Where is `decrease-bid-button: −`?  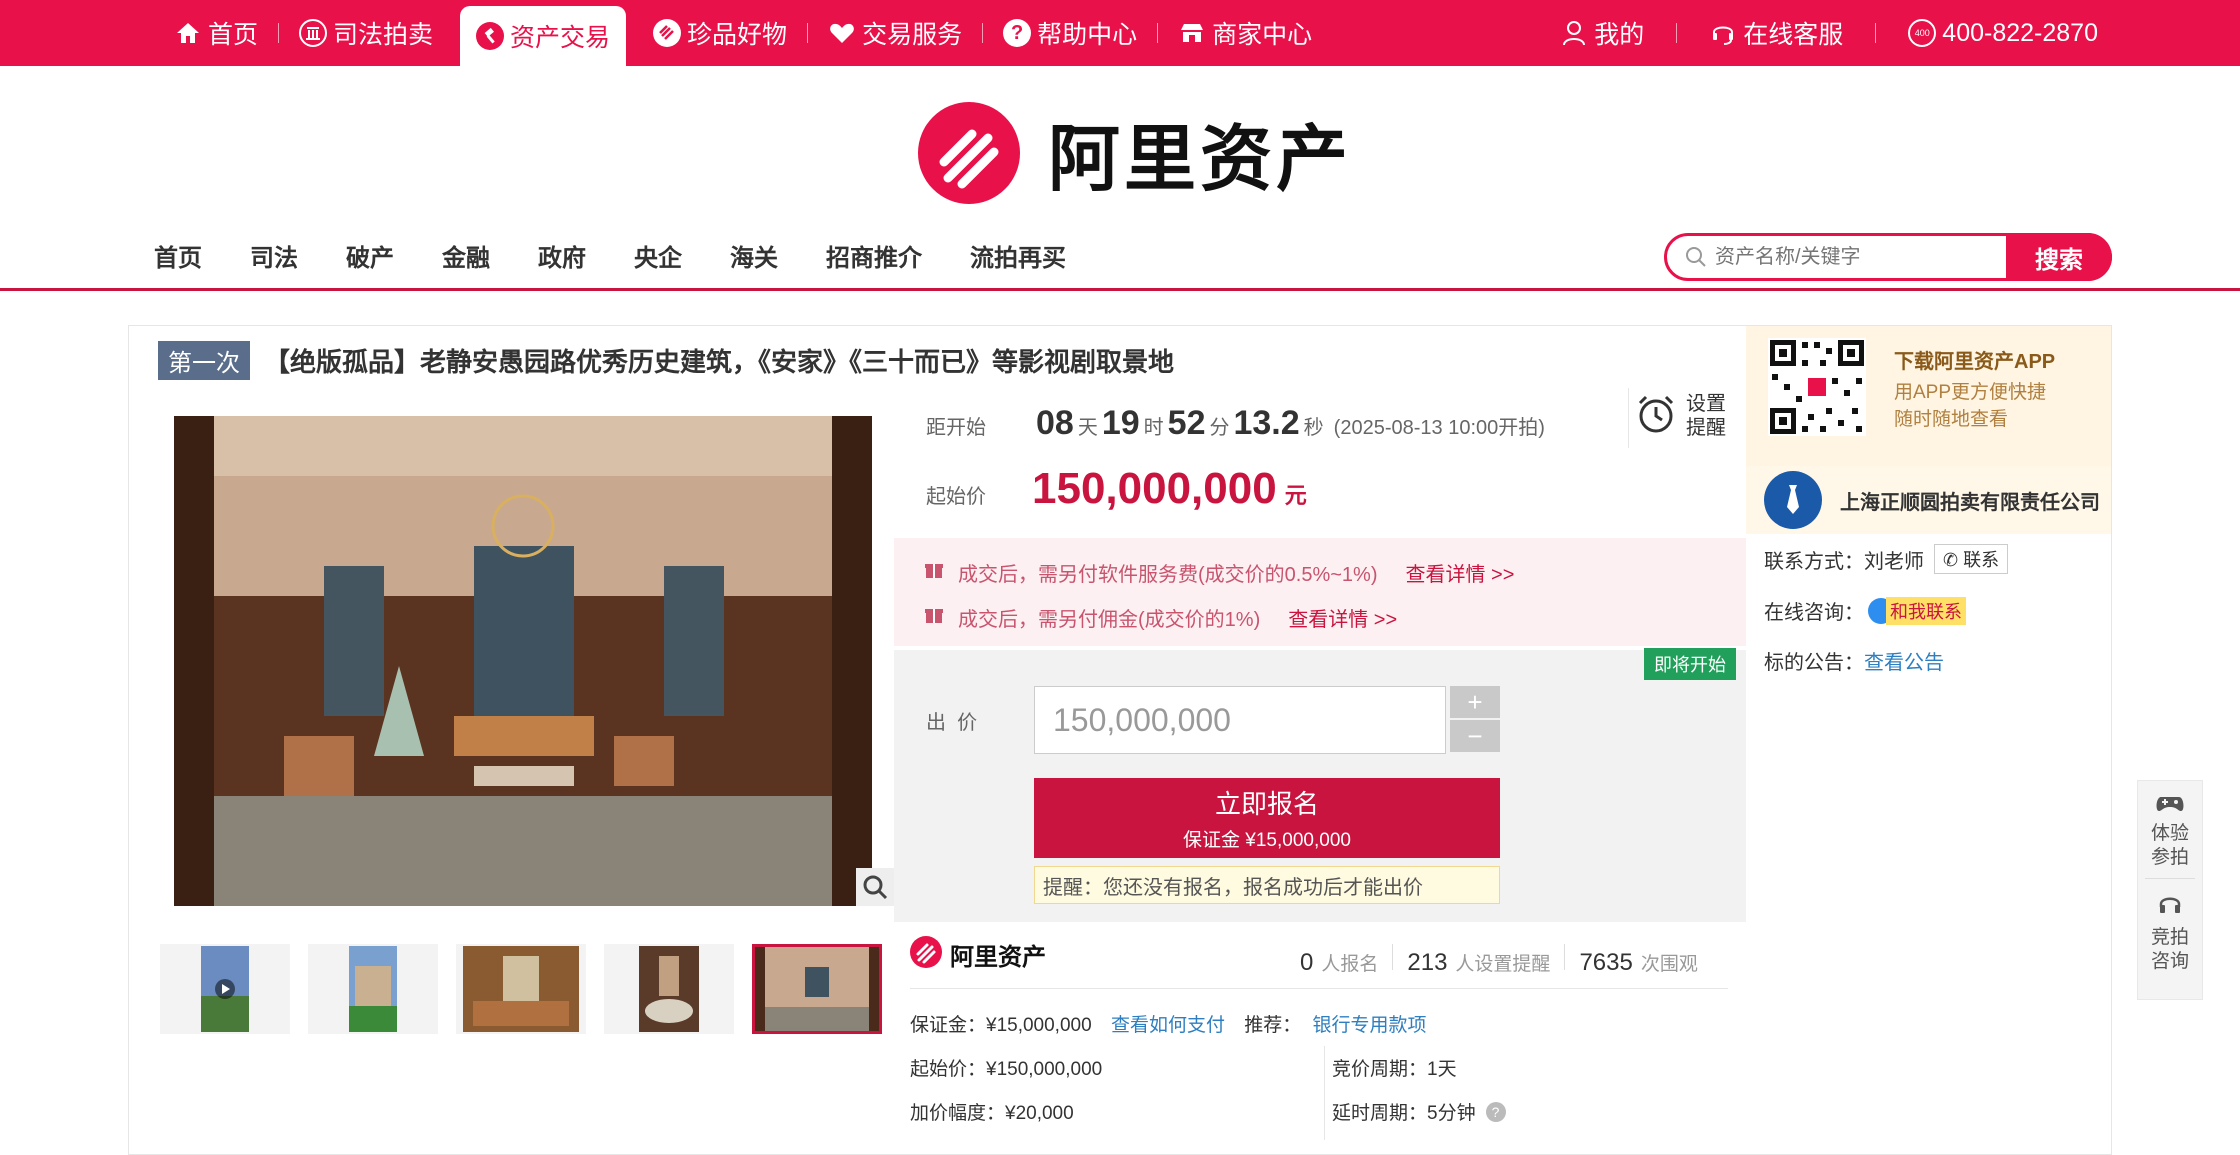
decrease-bid-button: − is located at coordinates (1475, 736).